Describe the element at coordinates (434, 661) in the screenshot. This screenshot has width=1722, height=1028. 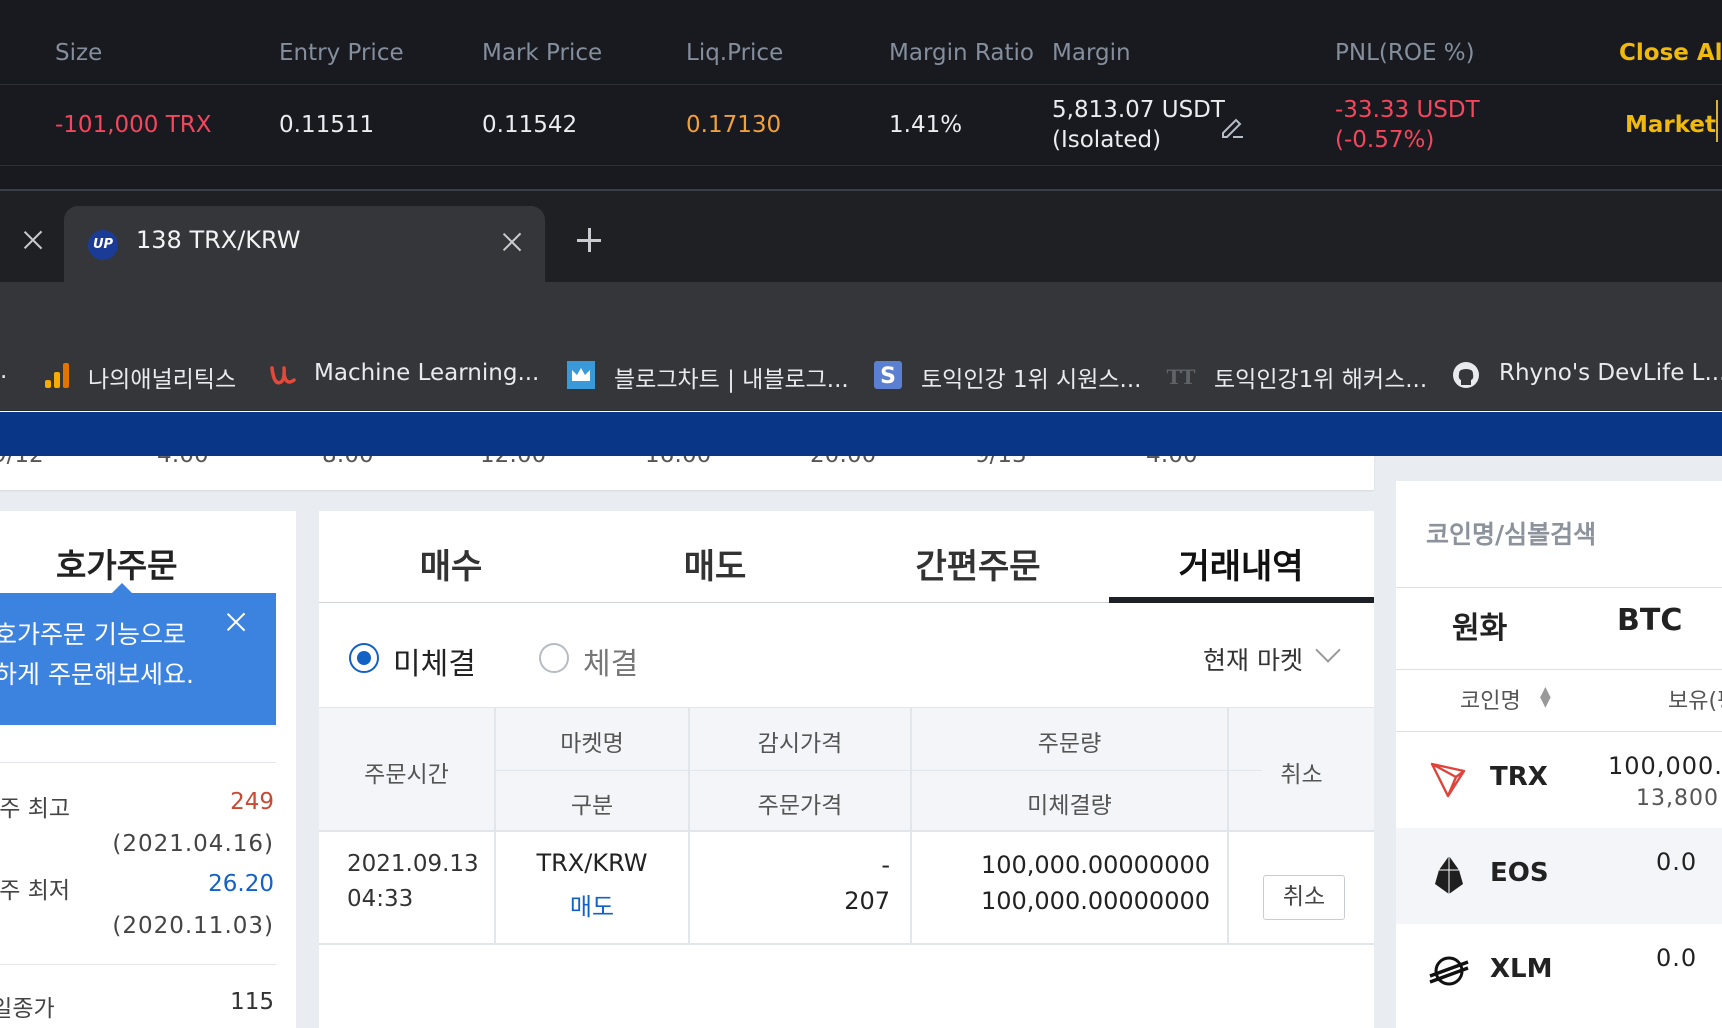
I see `radio-unfilled-label: 미체결` at that location.